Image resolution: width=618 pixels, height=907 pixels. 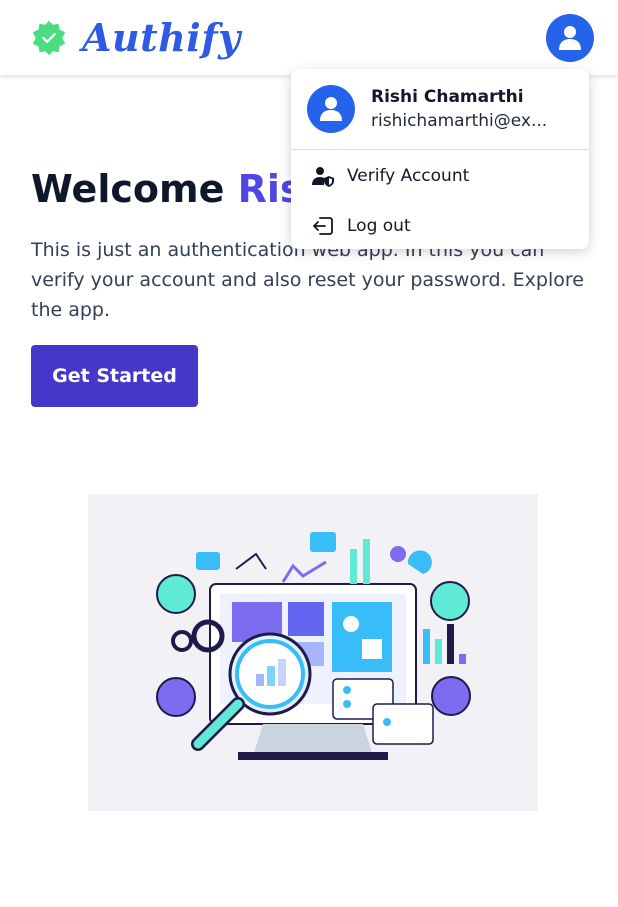 I want to click on user-shield-icon, so click(x=323, y=177).